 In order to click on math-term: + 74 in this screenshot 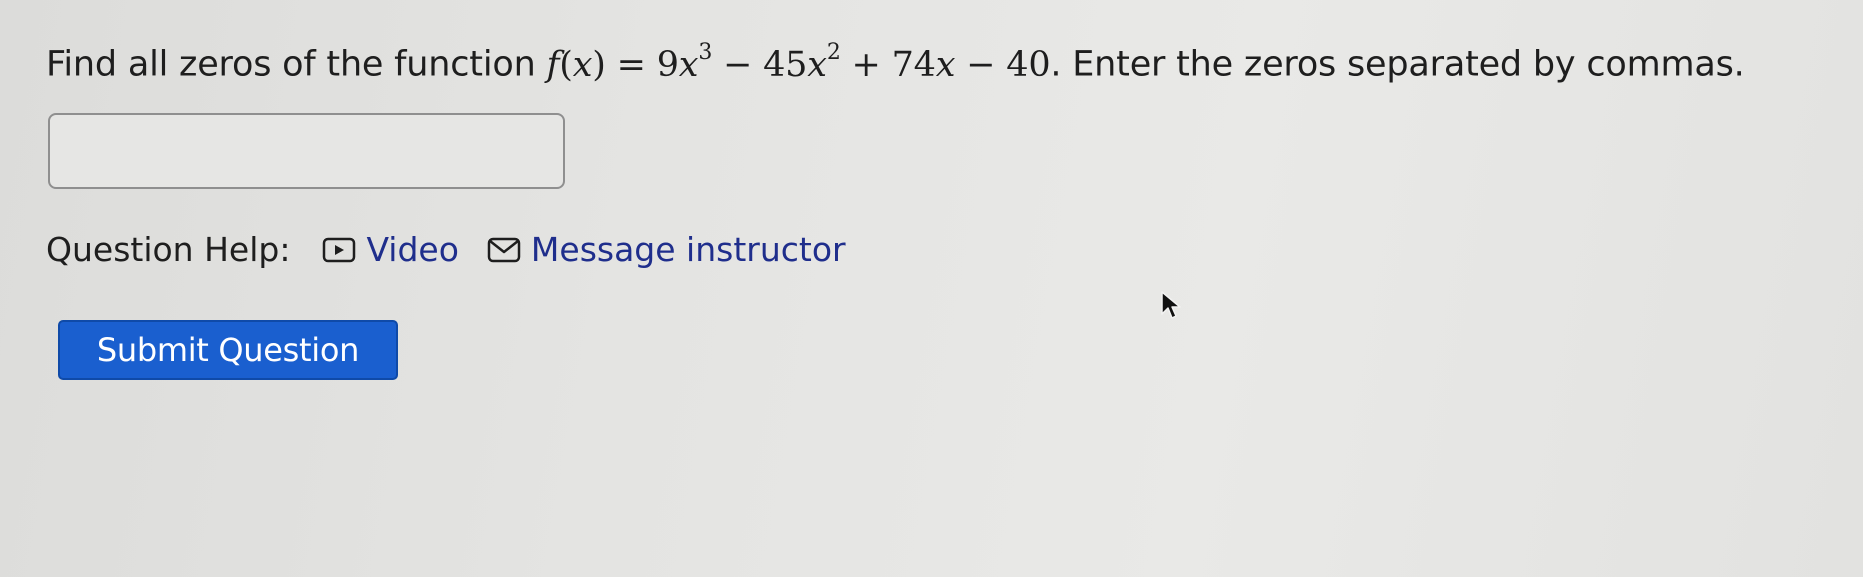, I will do `click(888, 64)`.